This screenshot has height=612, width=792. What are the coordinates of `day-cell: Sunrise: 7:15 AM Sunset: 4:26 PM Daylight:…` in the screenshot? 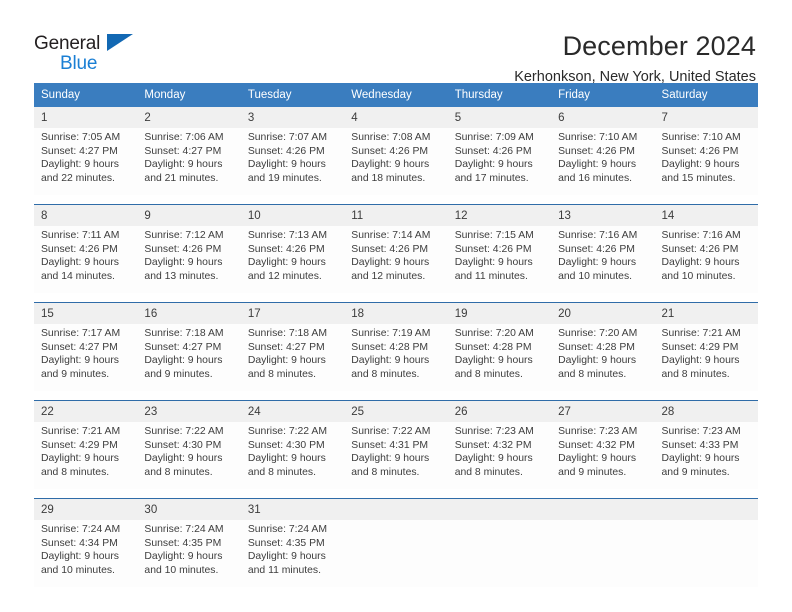 It's located at (499, 259).